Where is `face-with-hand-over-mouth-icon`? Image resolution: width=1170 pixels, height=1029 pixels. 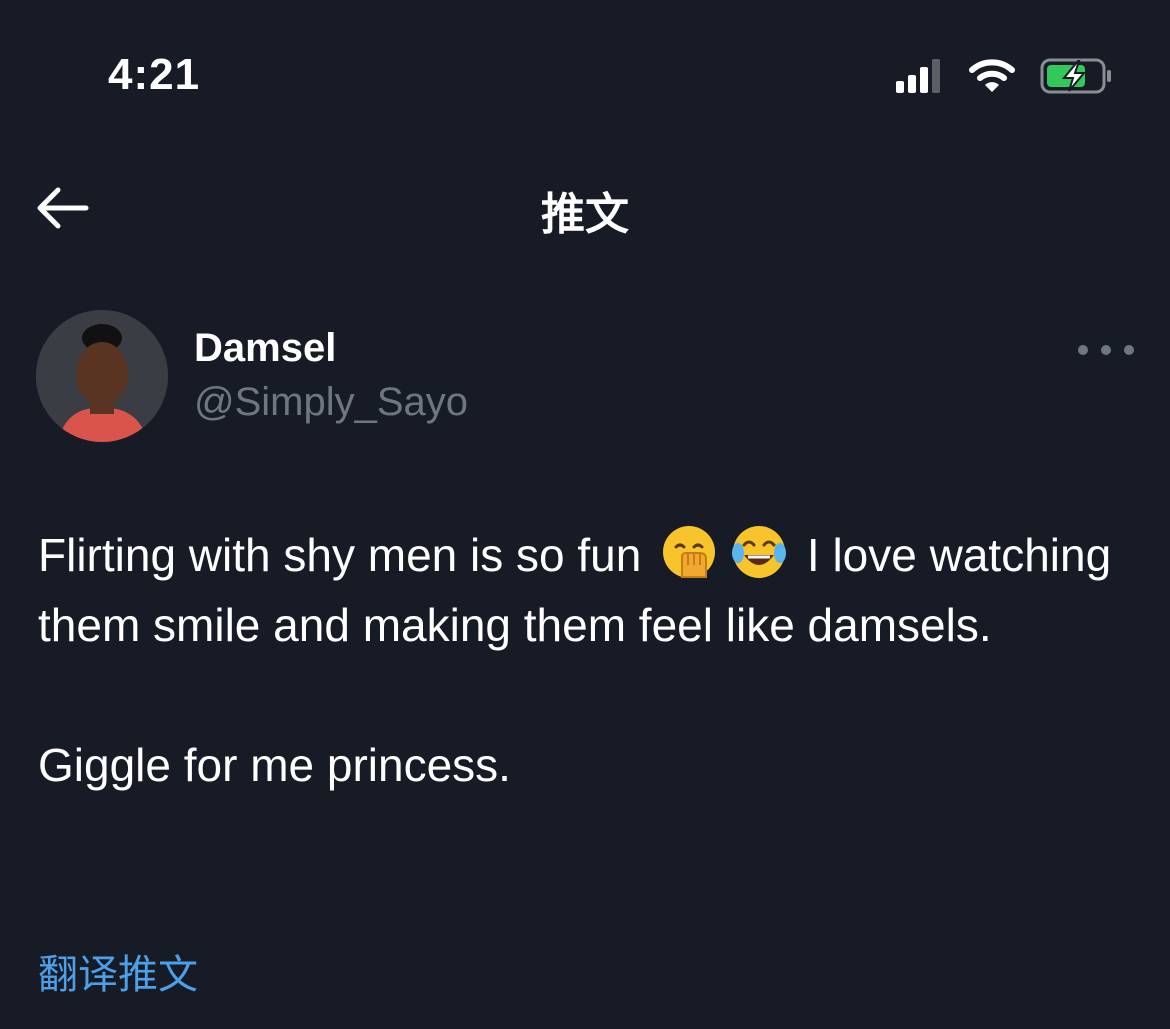
face-with-hand-over-mouth-icon is located at coordinates (689, 552).